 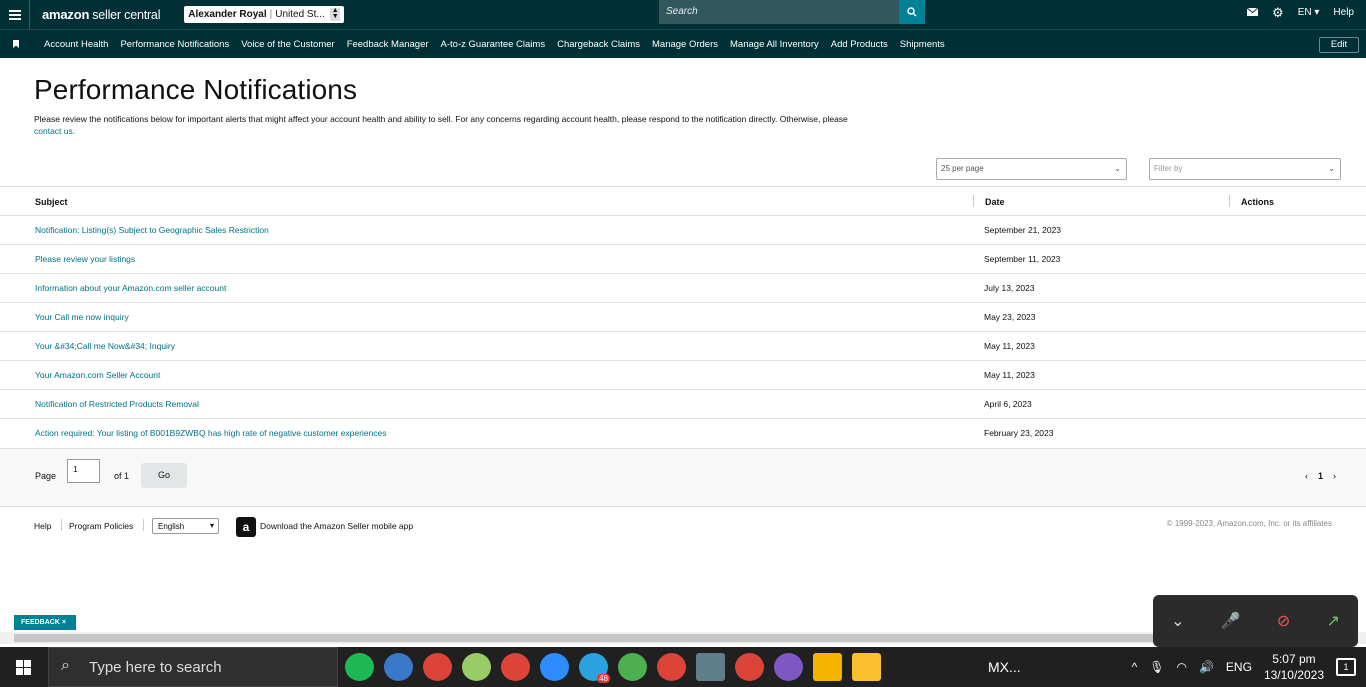 What do you see at coordinates (1278, 12) in the screenshot?
I see `gear-icon: ⚙` at bounding box center [1278, 12].